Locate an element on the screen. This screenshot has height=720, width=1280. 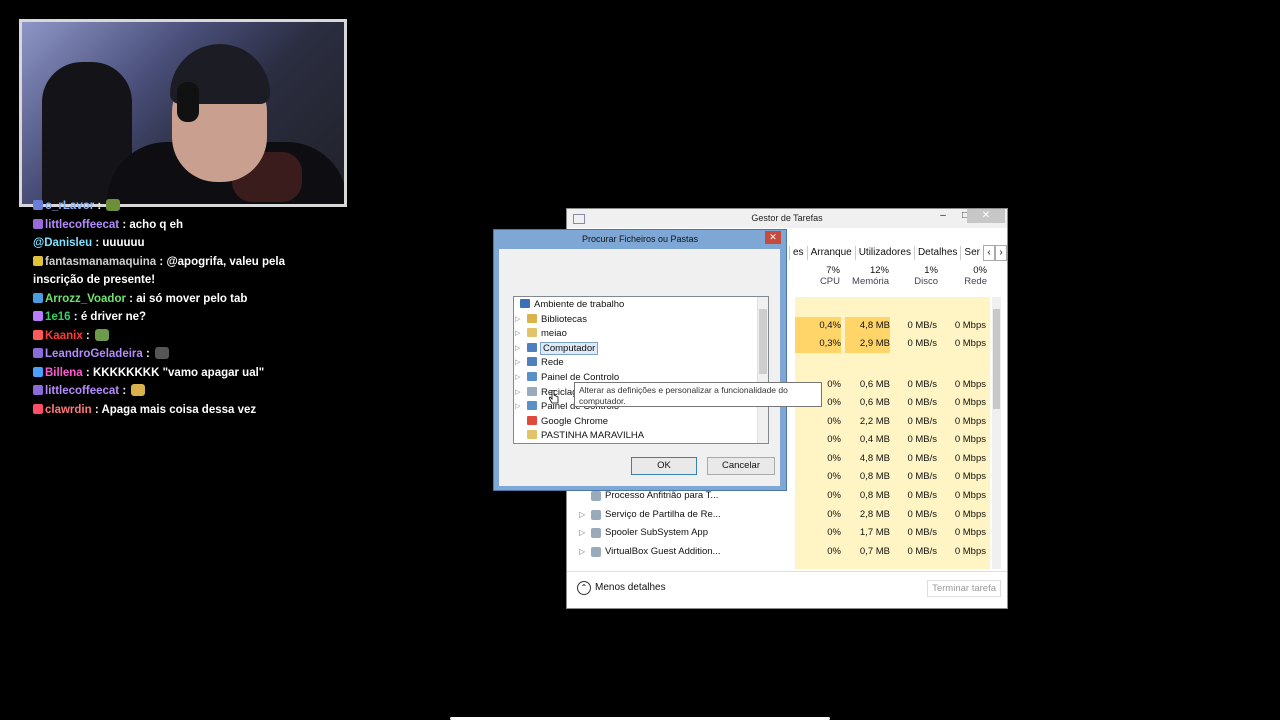
column-header: 1% Disco is located at coordinates (915, 276).